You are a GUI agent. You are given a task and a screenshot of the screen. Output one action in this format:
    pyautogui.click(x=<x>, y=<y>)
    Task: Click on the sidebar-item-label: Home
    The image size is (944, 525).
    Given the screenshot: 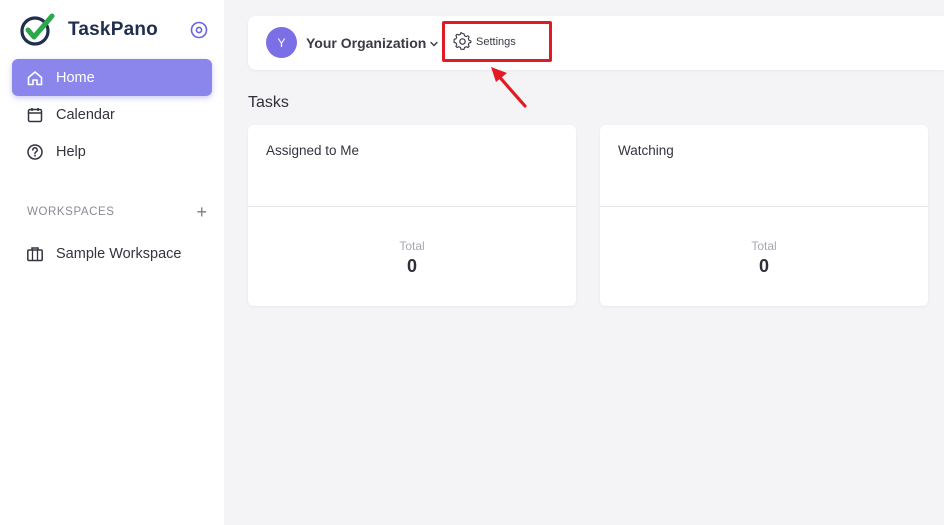 What is the action you would take?
    pyautogui.click(x=75, y=77)
    